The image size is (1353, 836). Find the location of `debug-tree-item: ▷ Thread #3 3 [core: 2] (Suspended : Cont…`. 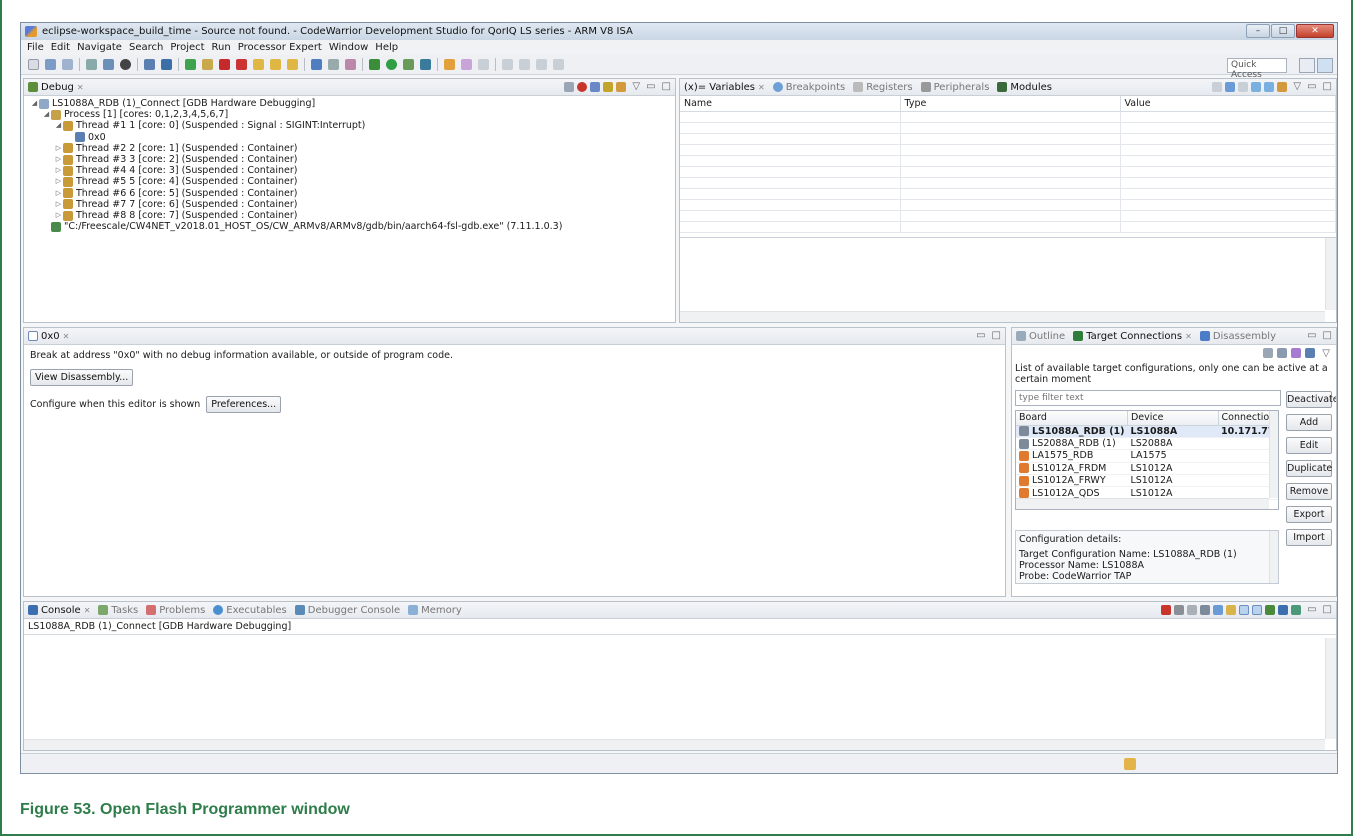

debug-tree-item: ▷ Thread #3 3 [core: 2] (Suspended : Cont… is located at coordinates (352, 159).